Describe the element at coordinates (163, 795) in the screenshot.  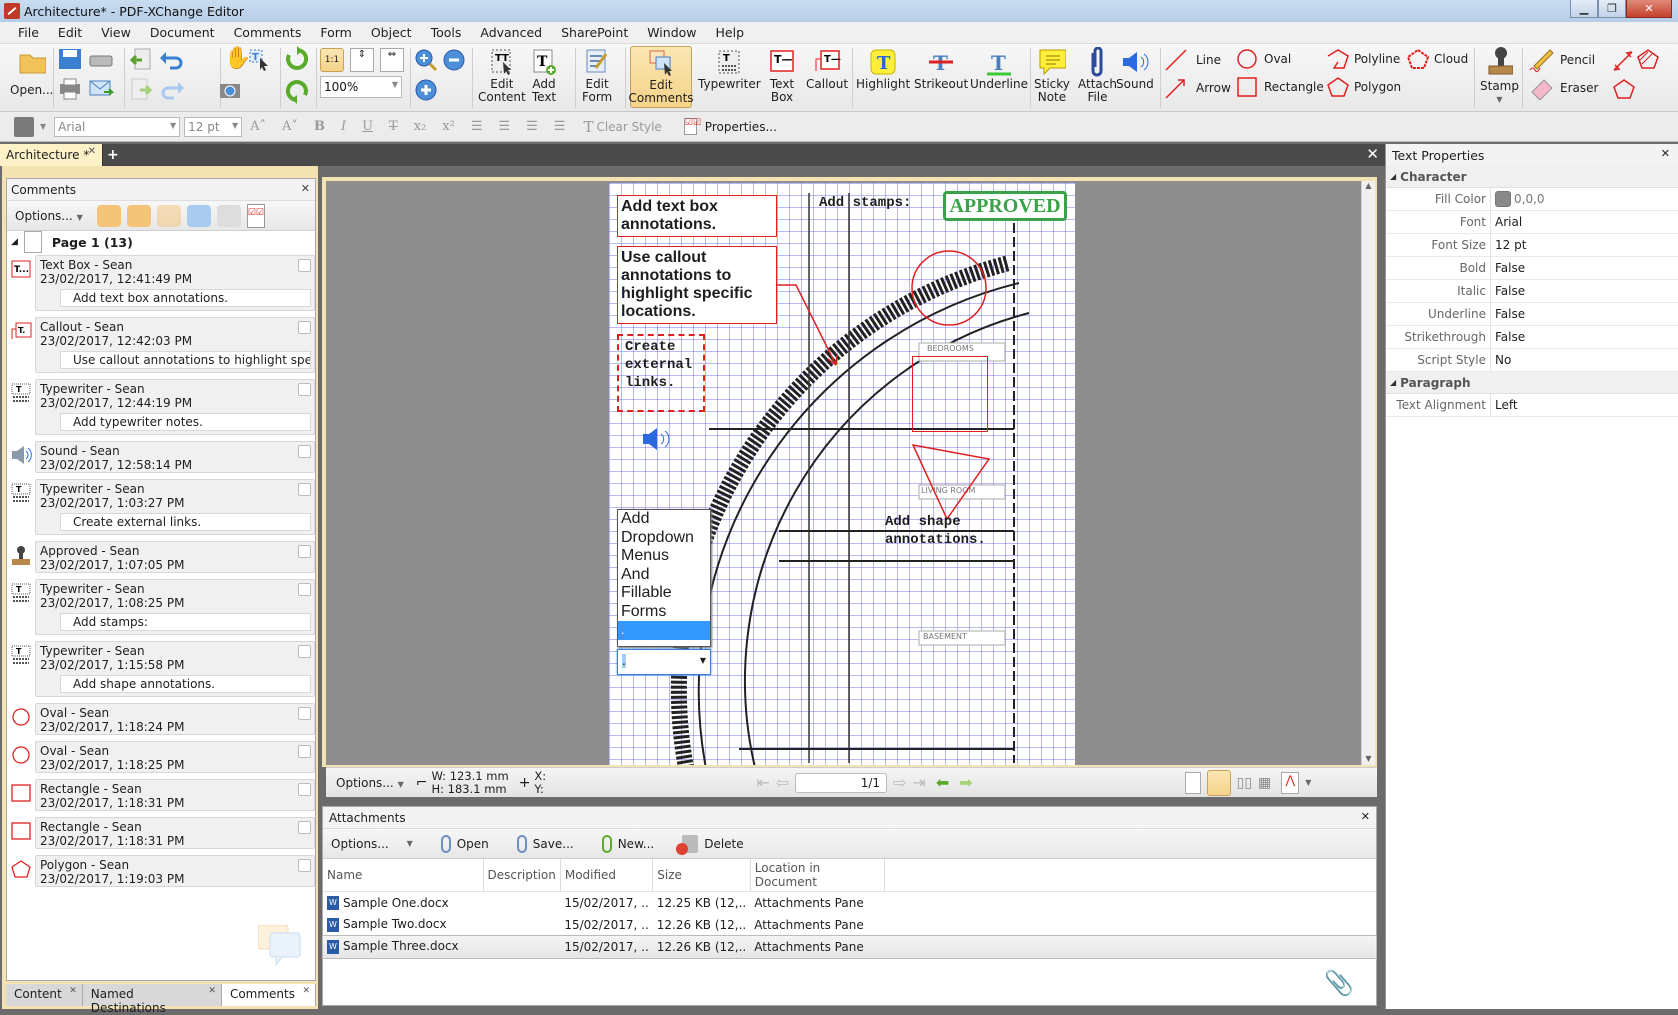
I see `comment-item: Rectangle - Sean 23/02/2017, 1:18:31 PM` at that location.